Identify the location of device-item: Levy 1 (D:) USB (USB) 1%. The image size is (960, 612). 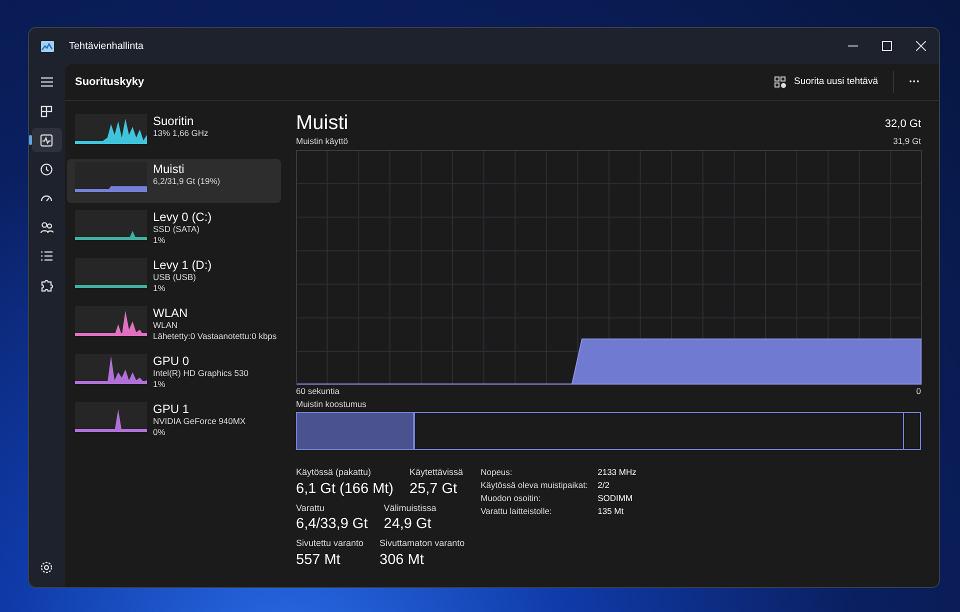
(174, 277).